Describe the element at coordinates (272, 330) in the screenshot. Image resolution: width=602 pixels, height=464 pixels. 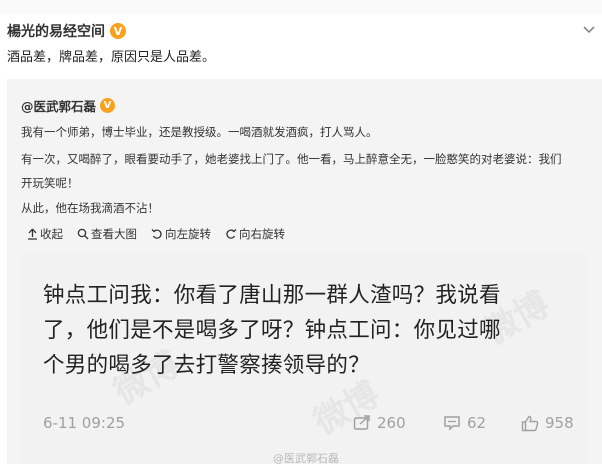
I see `image-text-line: 了，他们是不是喝多了呀？钟点工问：你见过哪` at that location.